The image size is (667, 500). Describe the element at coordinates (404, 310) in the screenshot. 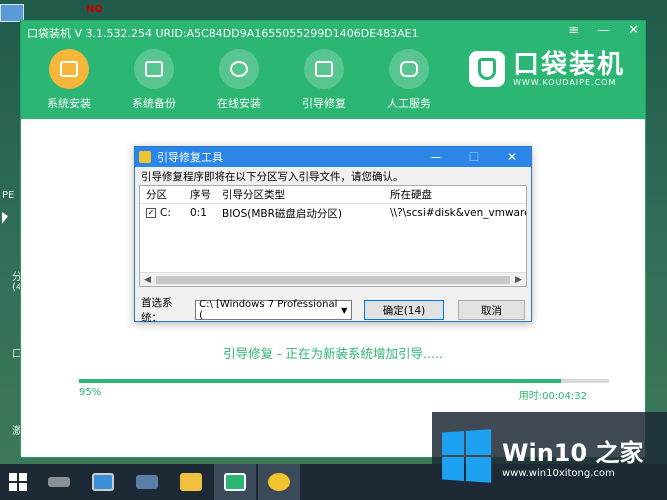

I see `confirm-button: 确定(14)` at that location.